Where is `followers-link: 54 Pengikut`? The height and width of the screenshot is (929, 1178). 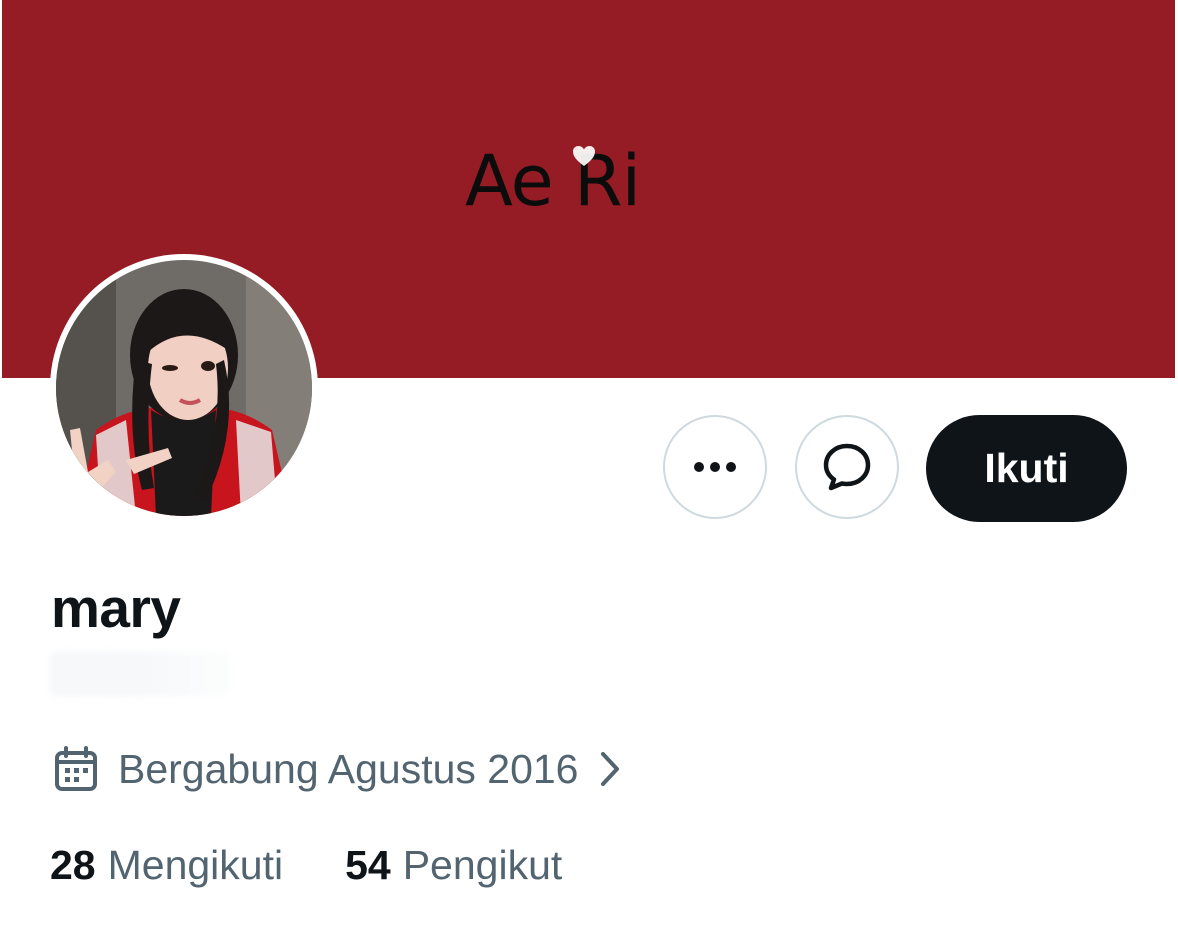 followers-link: 54 Pengikut is located at coordinates (453, 865).